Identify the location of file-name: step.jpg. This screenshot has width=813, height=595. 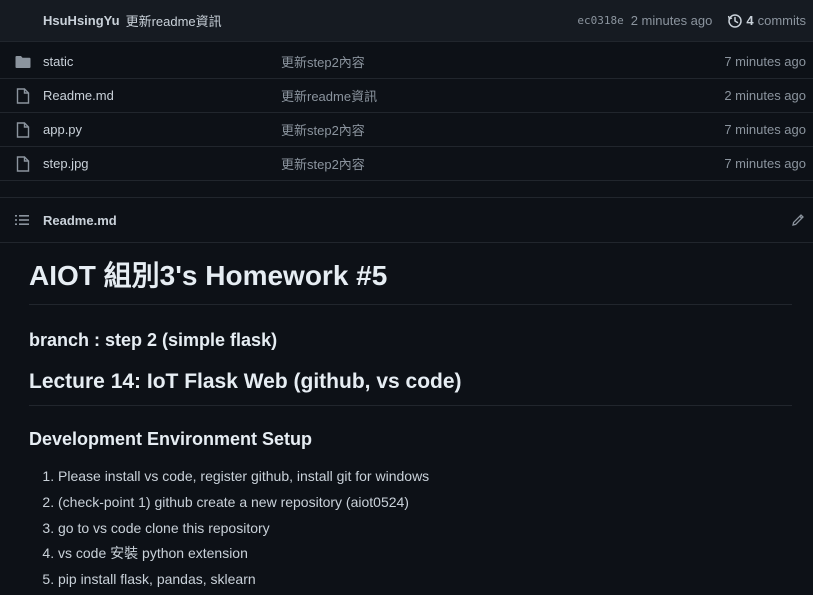
(66, 163).